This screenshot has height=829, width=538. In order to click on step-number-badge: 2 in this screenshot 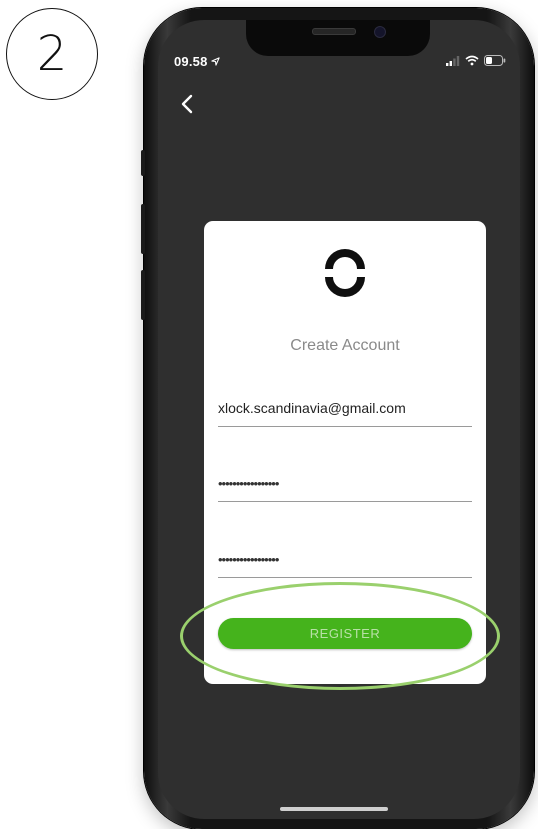, I will do `click(52, 54)`.